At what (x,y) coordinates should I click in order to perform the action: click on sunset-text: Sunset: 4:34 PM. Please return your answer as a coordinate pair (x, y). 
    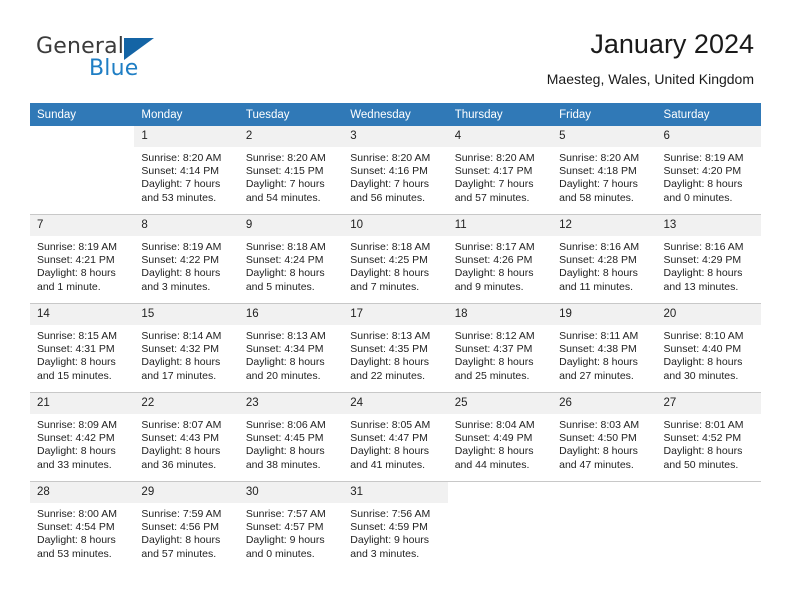
    Looking at the image, I should click on (284, 349).